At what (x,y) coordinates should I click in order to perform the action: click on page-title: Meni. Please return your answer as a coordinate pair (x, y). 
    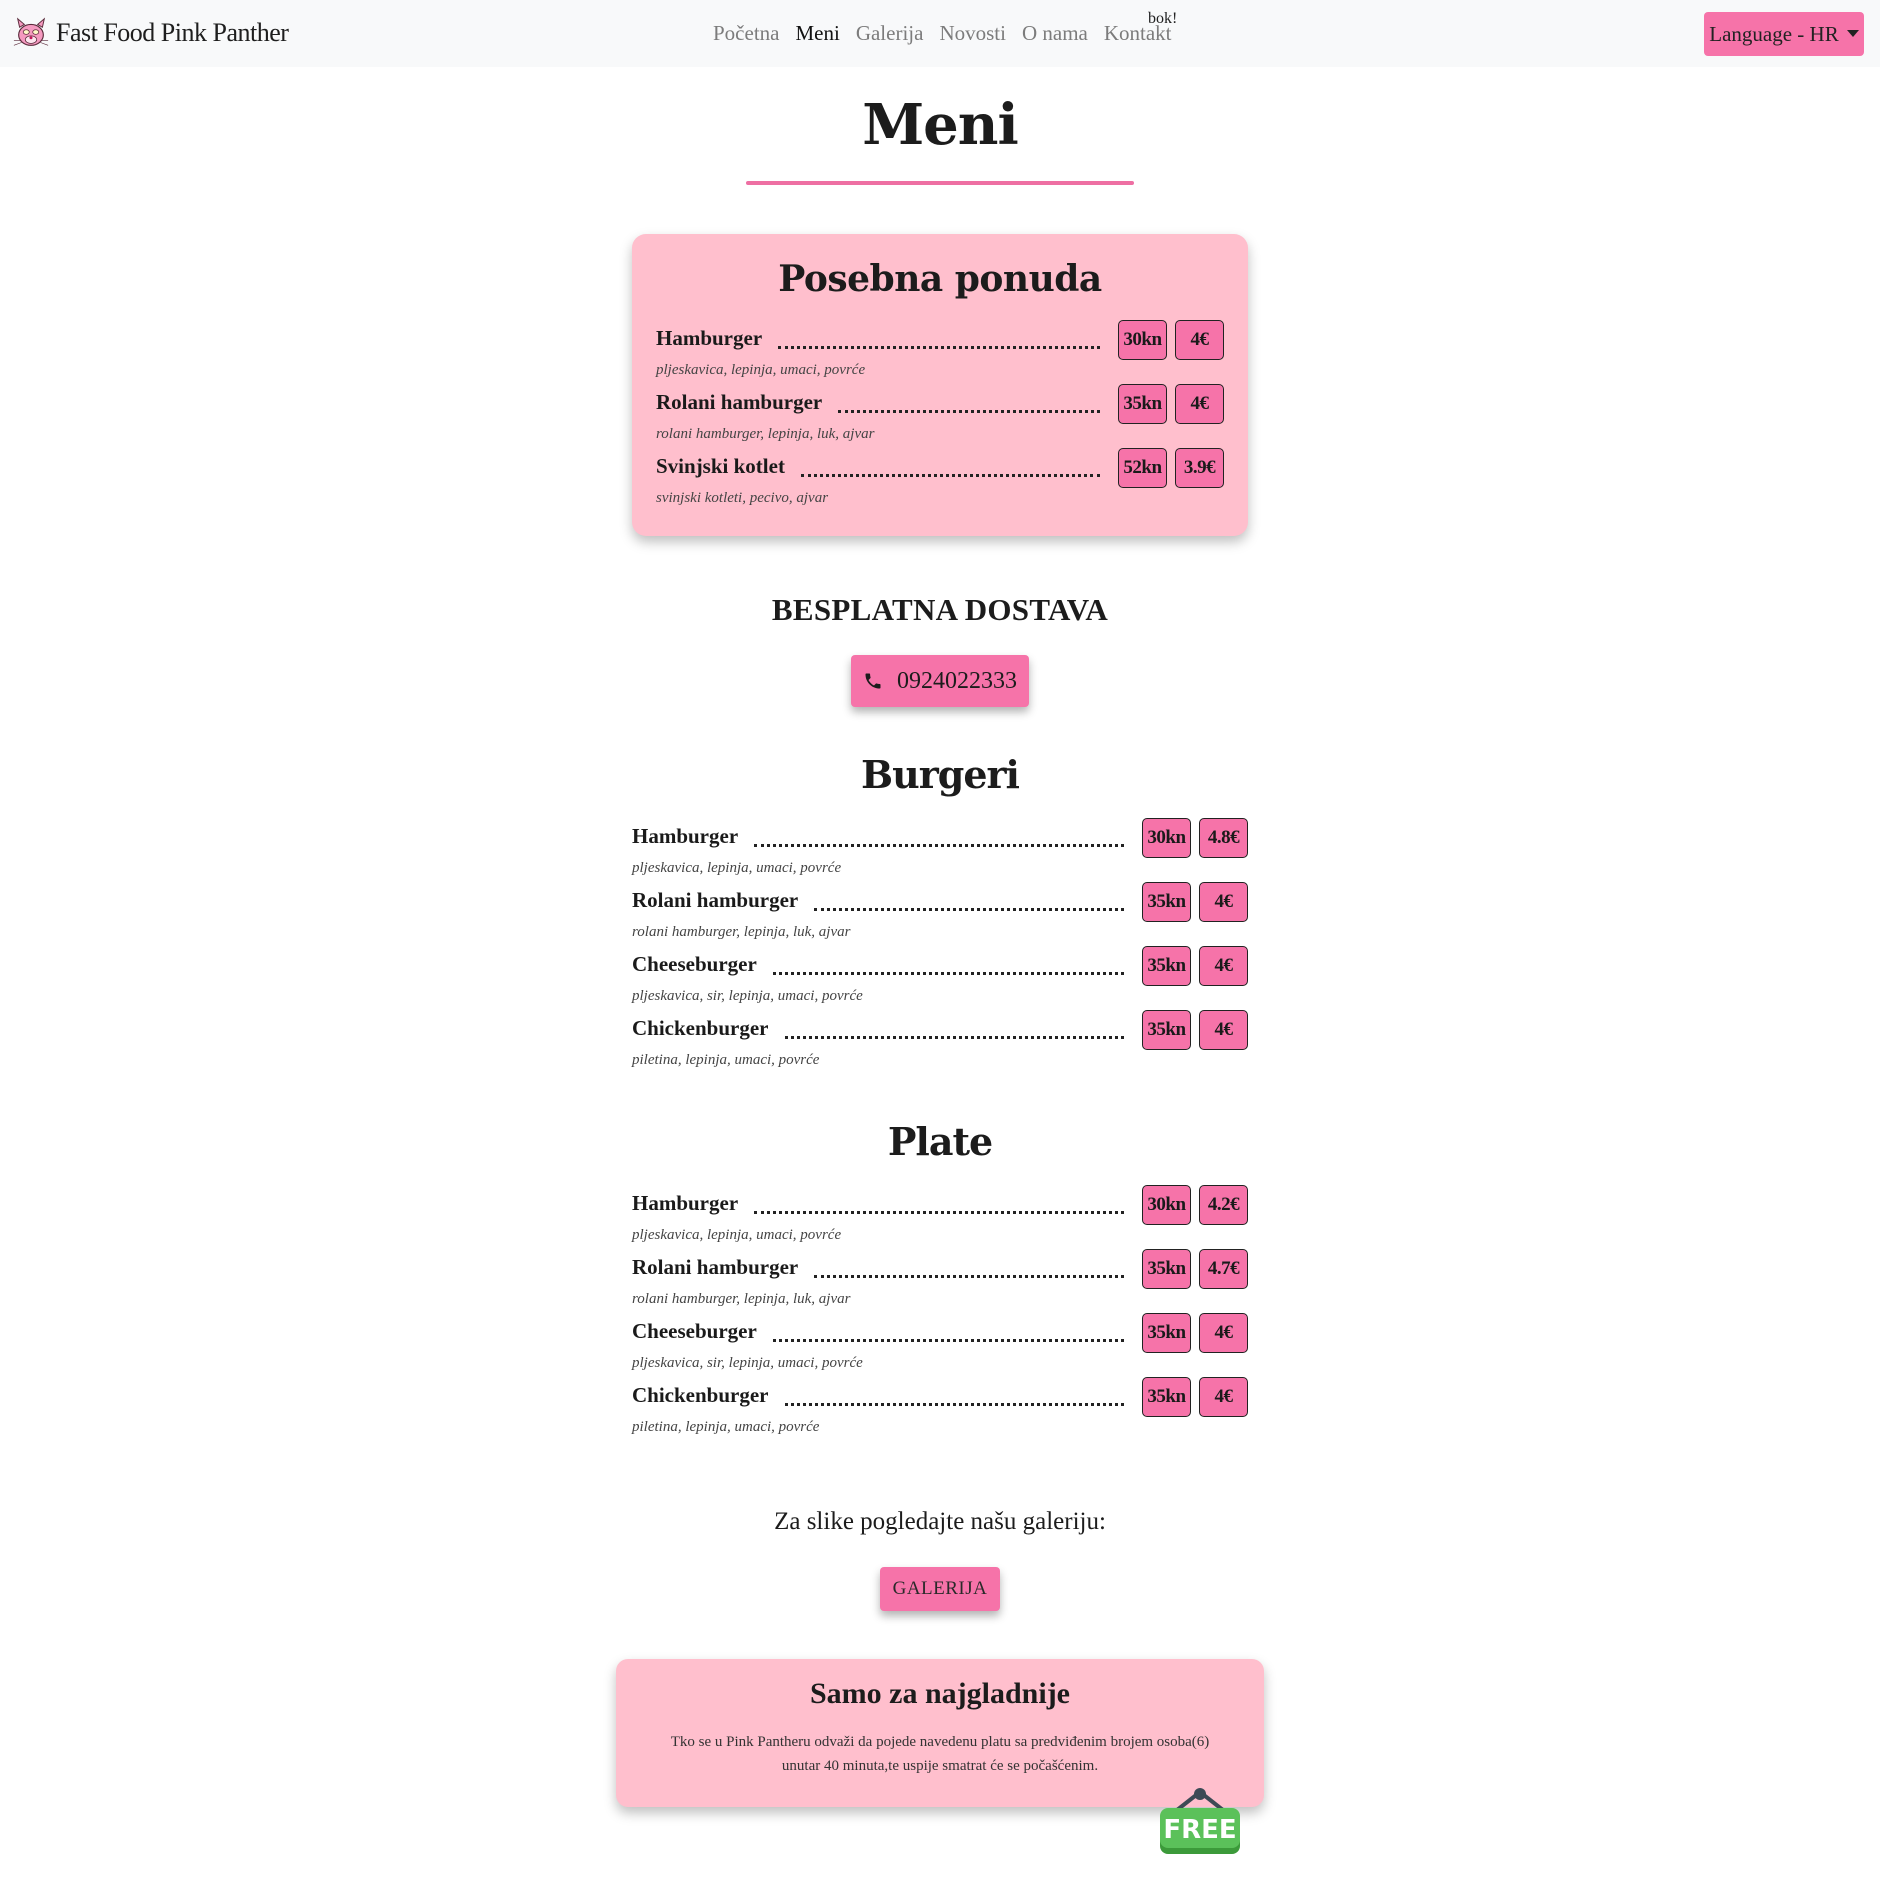
    Looking at the image, I should click on (940, 125).